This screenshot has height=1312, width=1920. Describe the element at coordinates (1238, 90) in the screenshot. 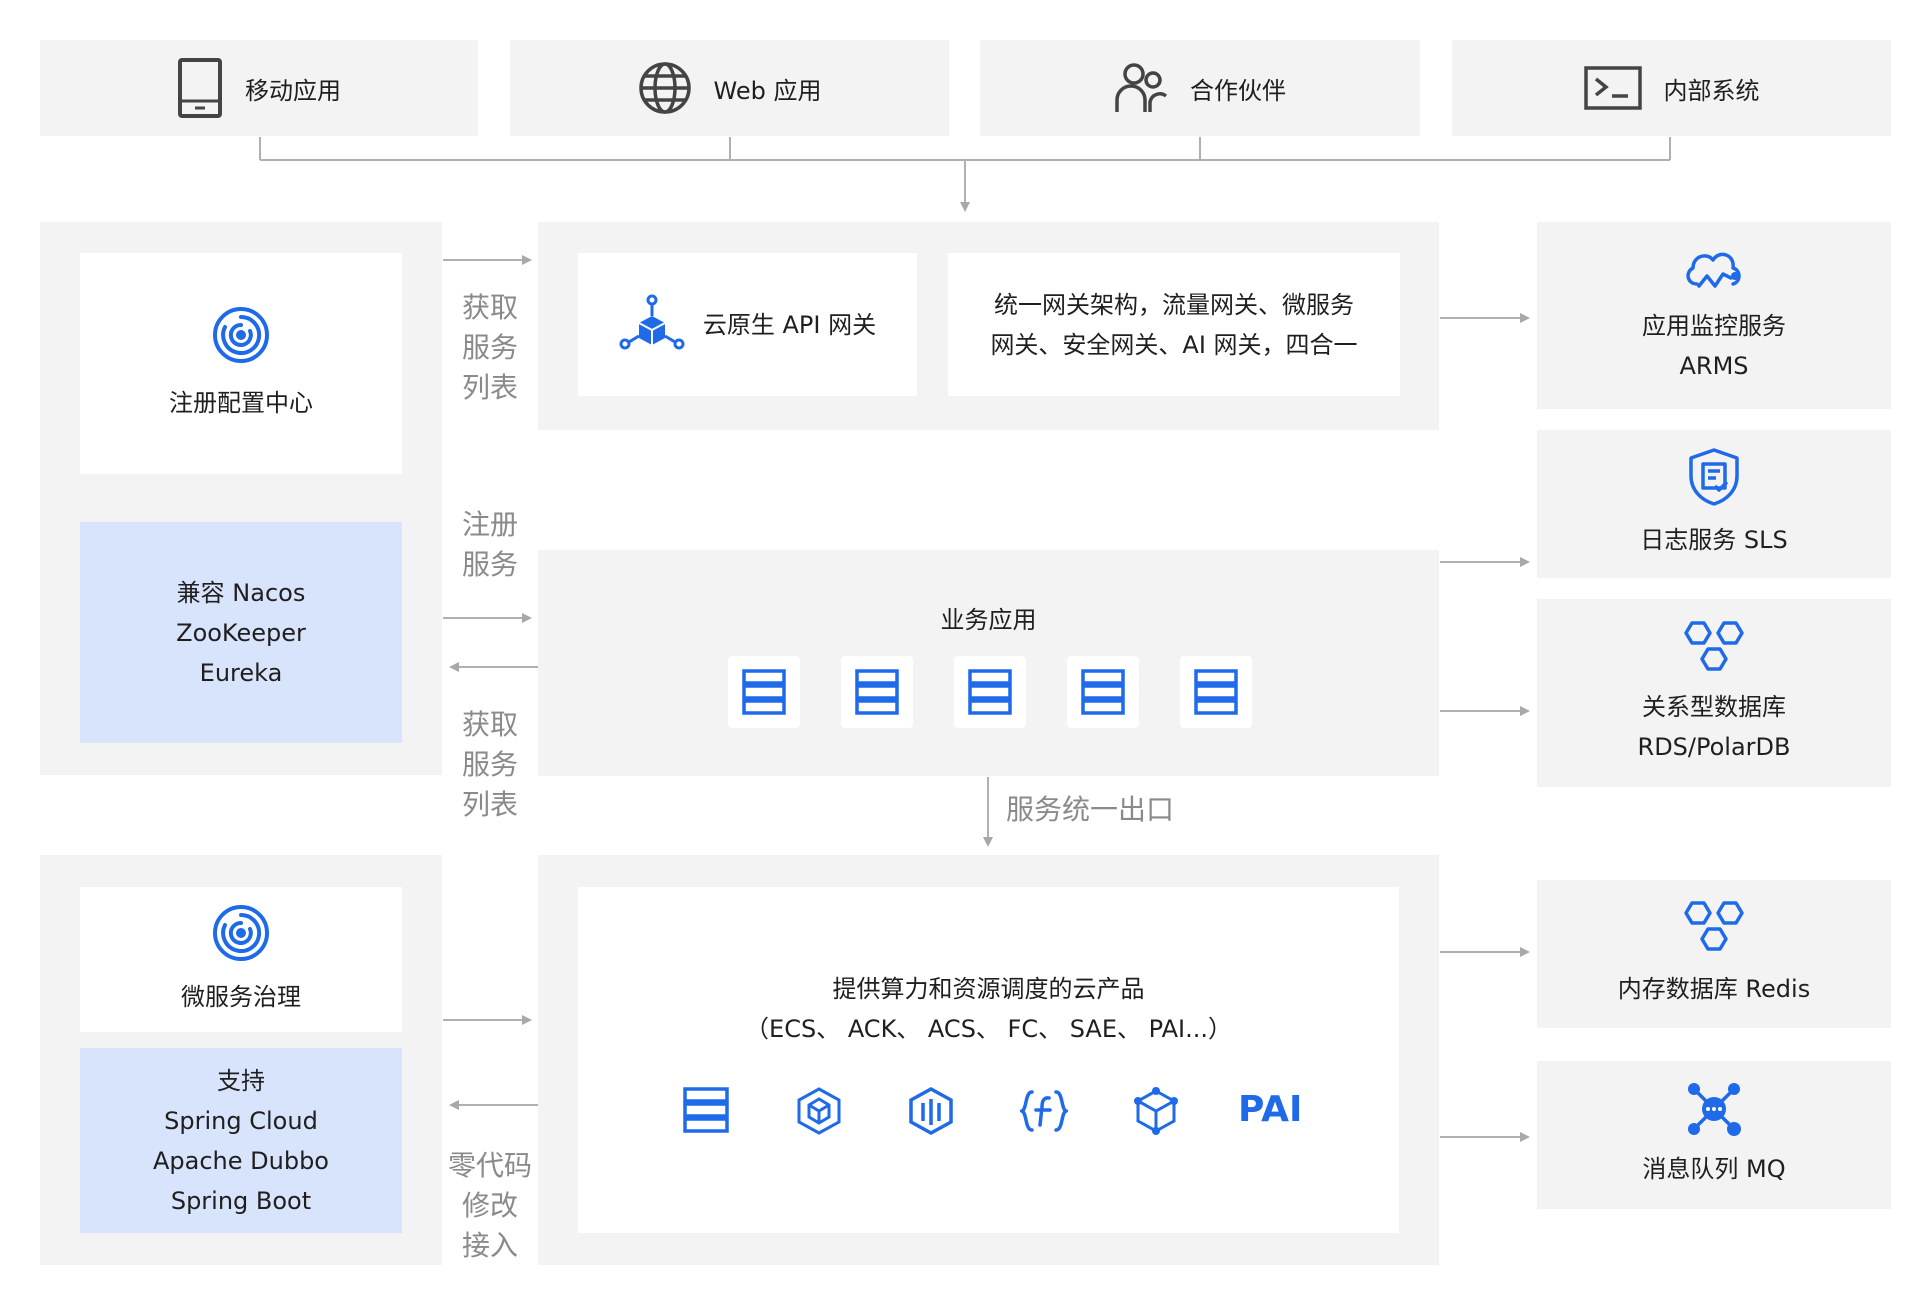

I see `client-label: 合作伙伴` at that location.